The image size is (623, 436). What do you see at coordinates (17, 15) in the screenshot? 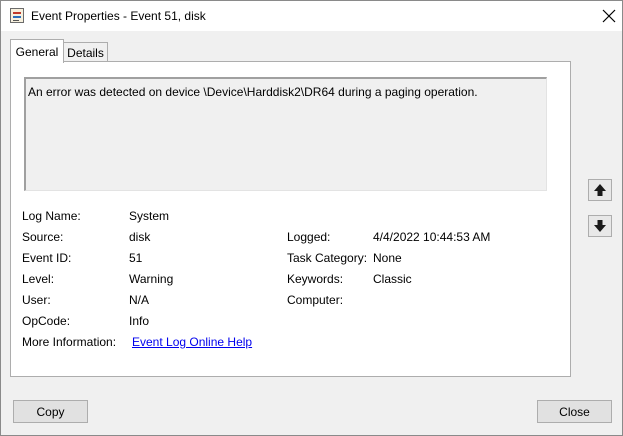
I see `event-viewer-icon` at bounding box center [17, 15].